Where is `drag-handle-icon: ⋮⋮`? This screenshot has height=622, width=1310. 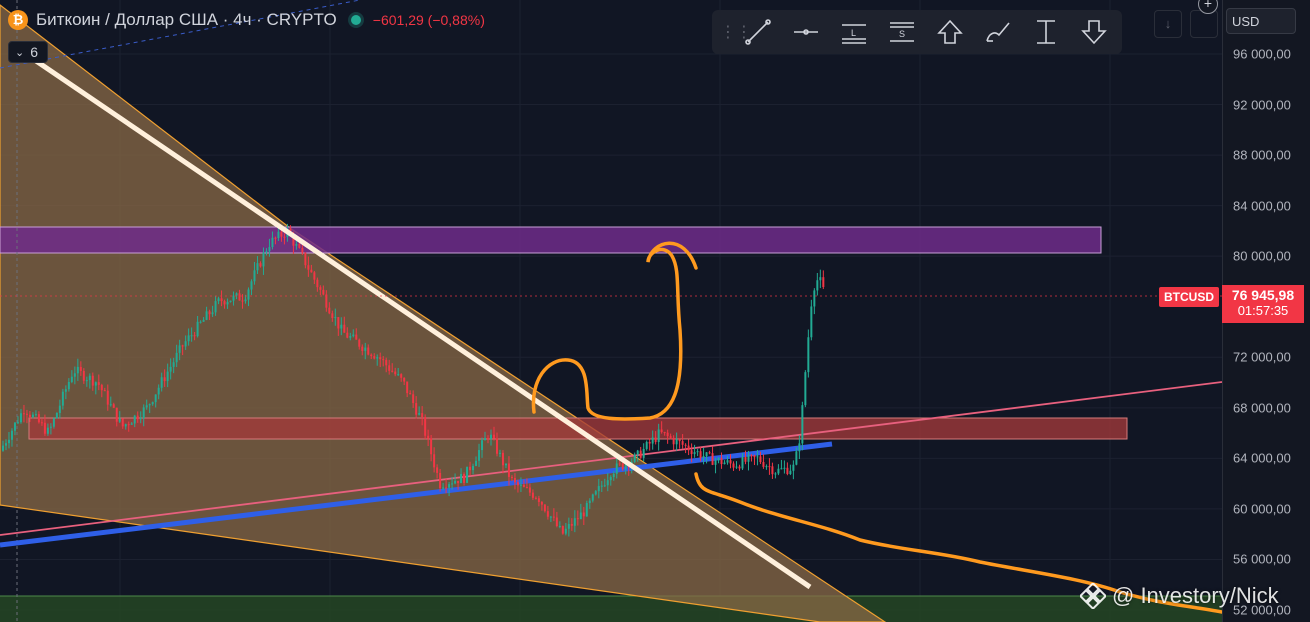
drag-handle-icon: ⋮⋮ is located at coordinates (736, 32).